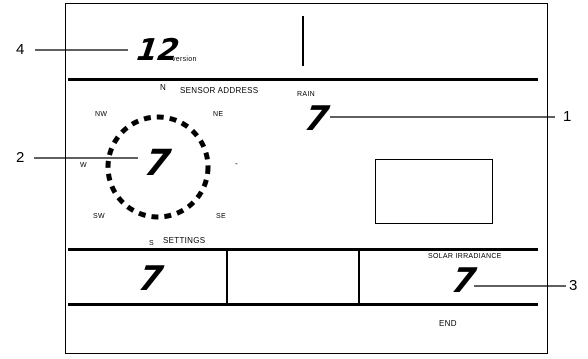  Describe the element at coordinates (20, 49) in the screenshot. I see `callout-4: 4` at that location.